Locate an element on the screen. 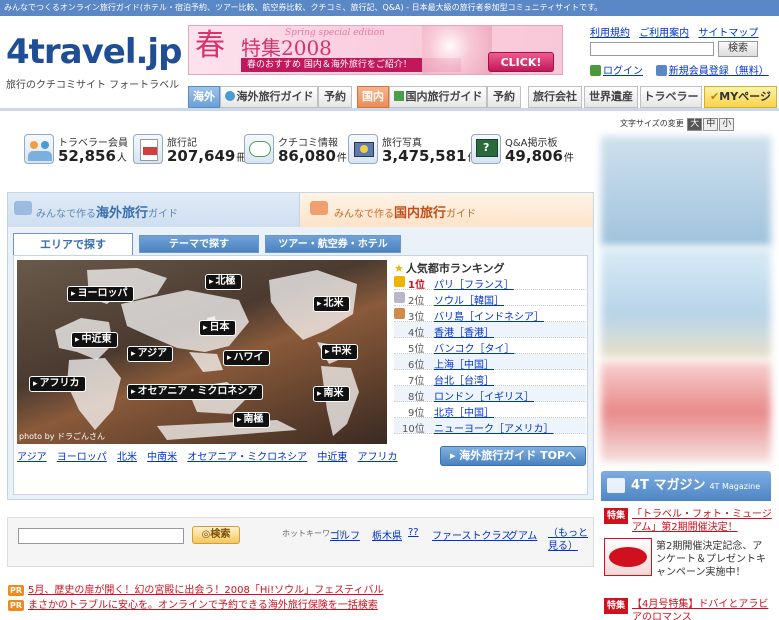  login-link: ログイン is located at coordinates (623, 71).